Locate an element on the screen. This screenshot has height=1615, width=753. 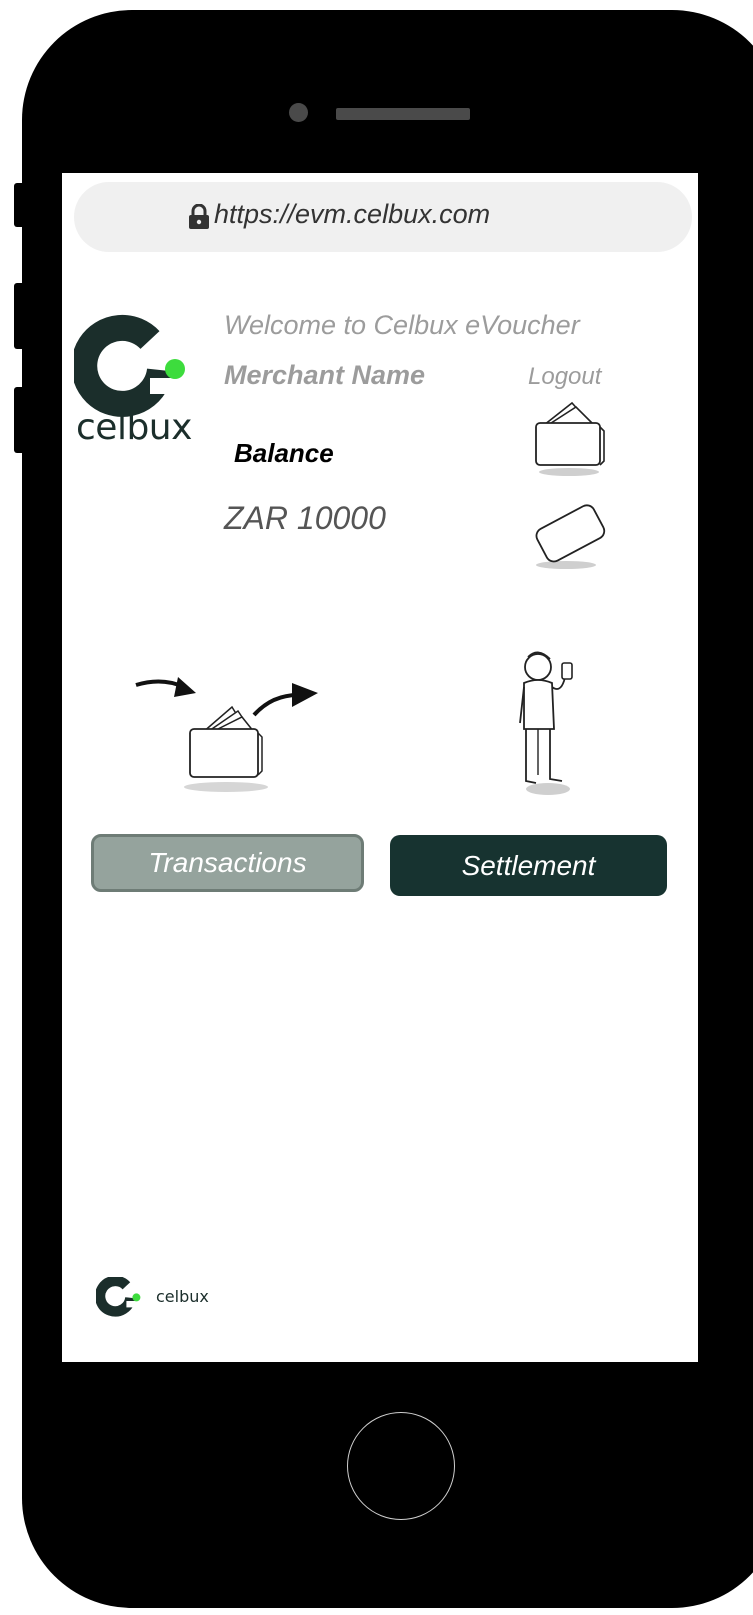
merchant-name: Merchant Name is located at coordinates (325, 375).